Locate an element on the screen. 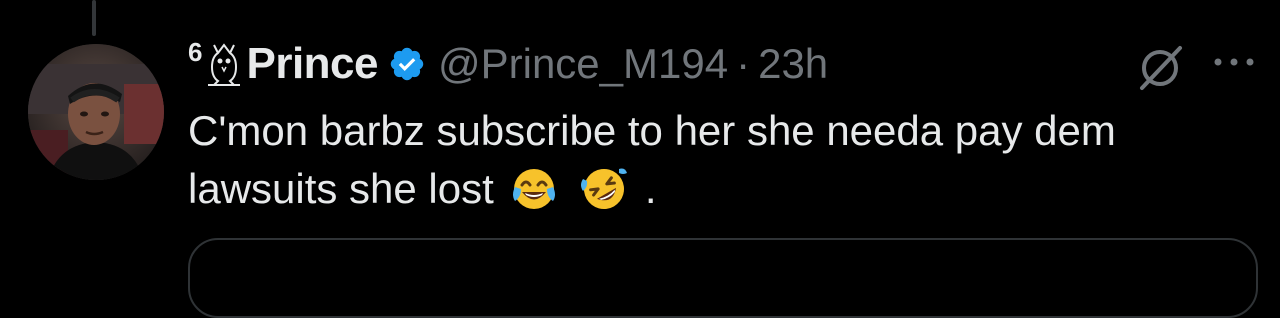  verified-badge-icon is located at coordinates (407, 64).